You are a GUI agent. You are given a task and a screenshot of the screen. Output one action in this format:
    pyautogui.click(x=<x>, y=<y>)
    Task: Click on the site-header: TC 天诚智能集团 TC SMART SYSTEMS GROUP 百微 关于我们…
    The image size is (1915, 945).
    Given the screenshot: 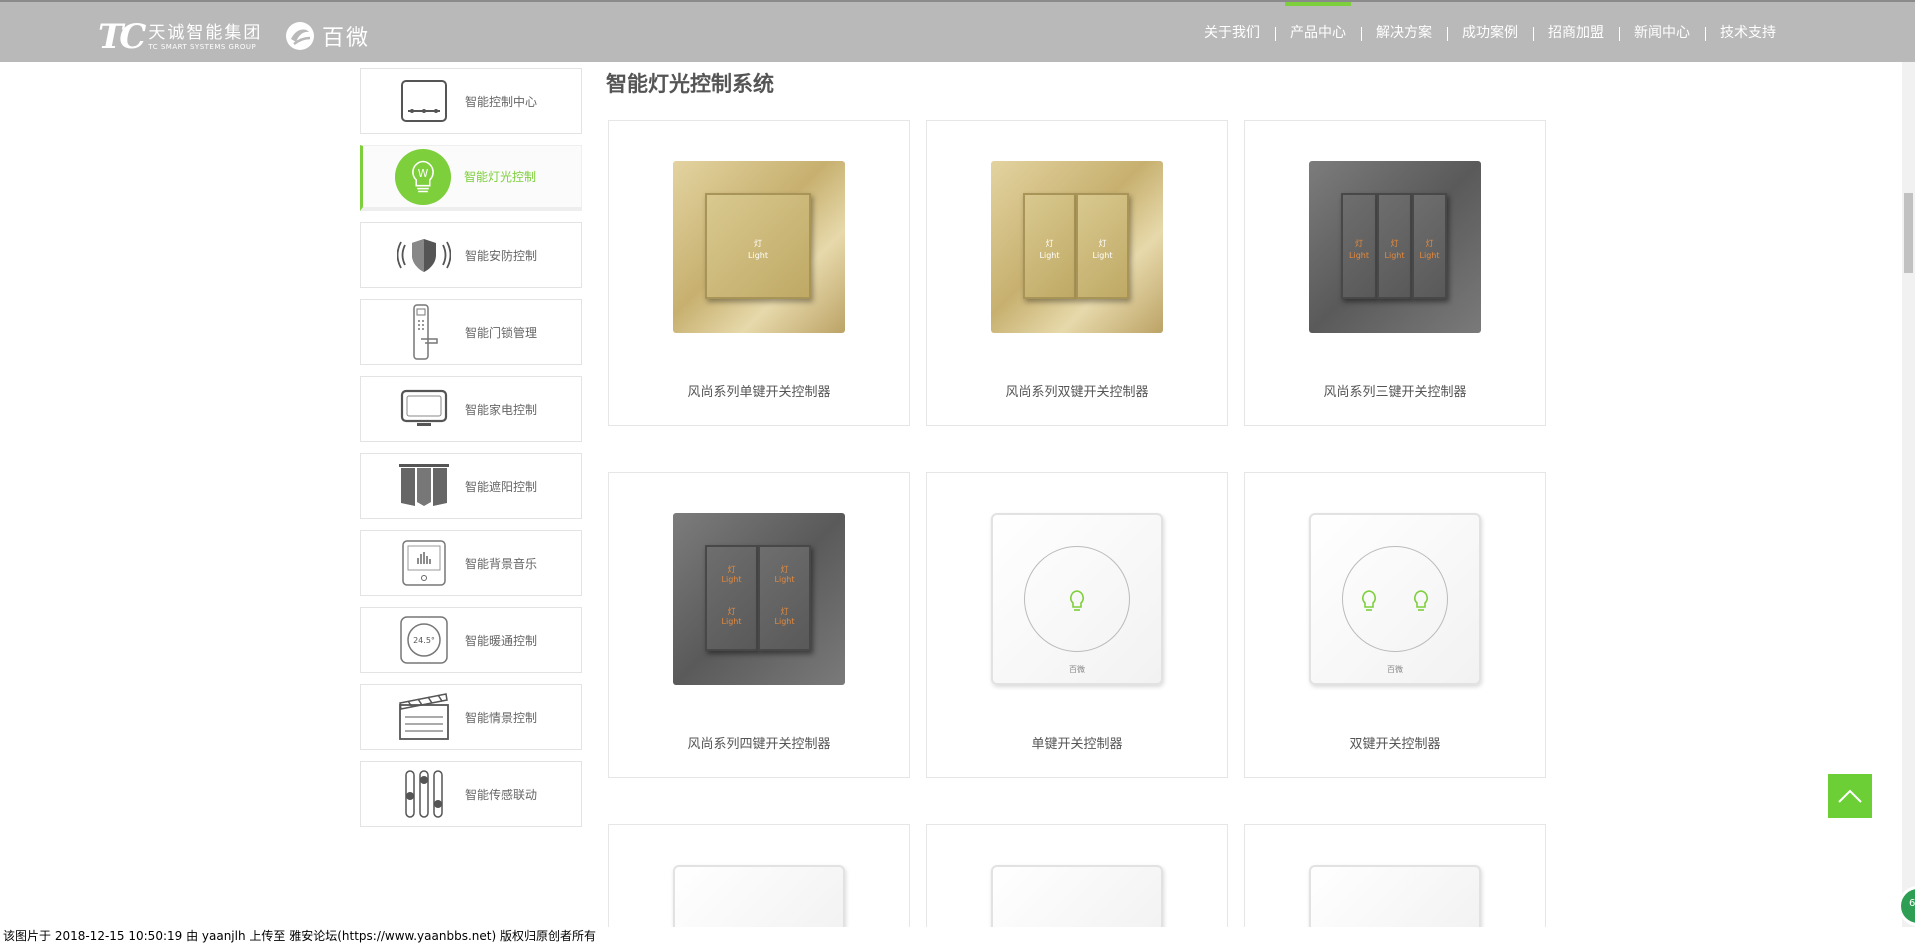 What is the action you would take?
    pyautogui.click(x=957, y=31)
    